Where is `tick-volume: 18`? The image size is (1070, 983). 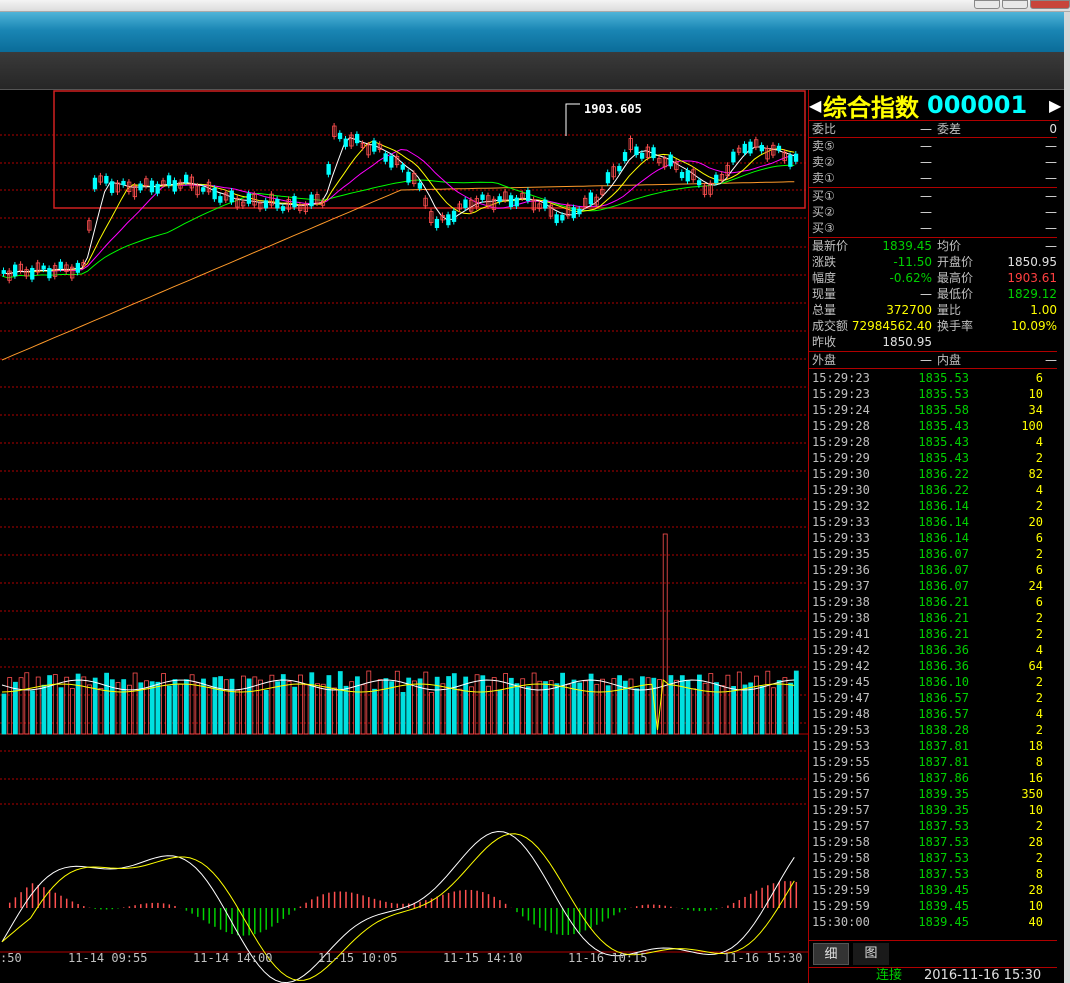
tick-volume: 18 is located at coordinates (1035, 746).